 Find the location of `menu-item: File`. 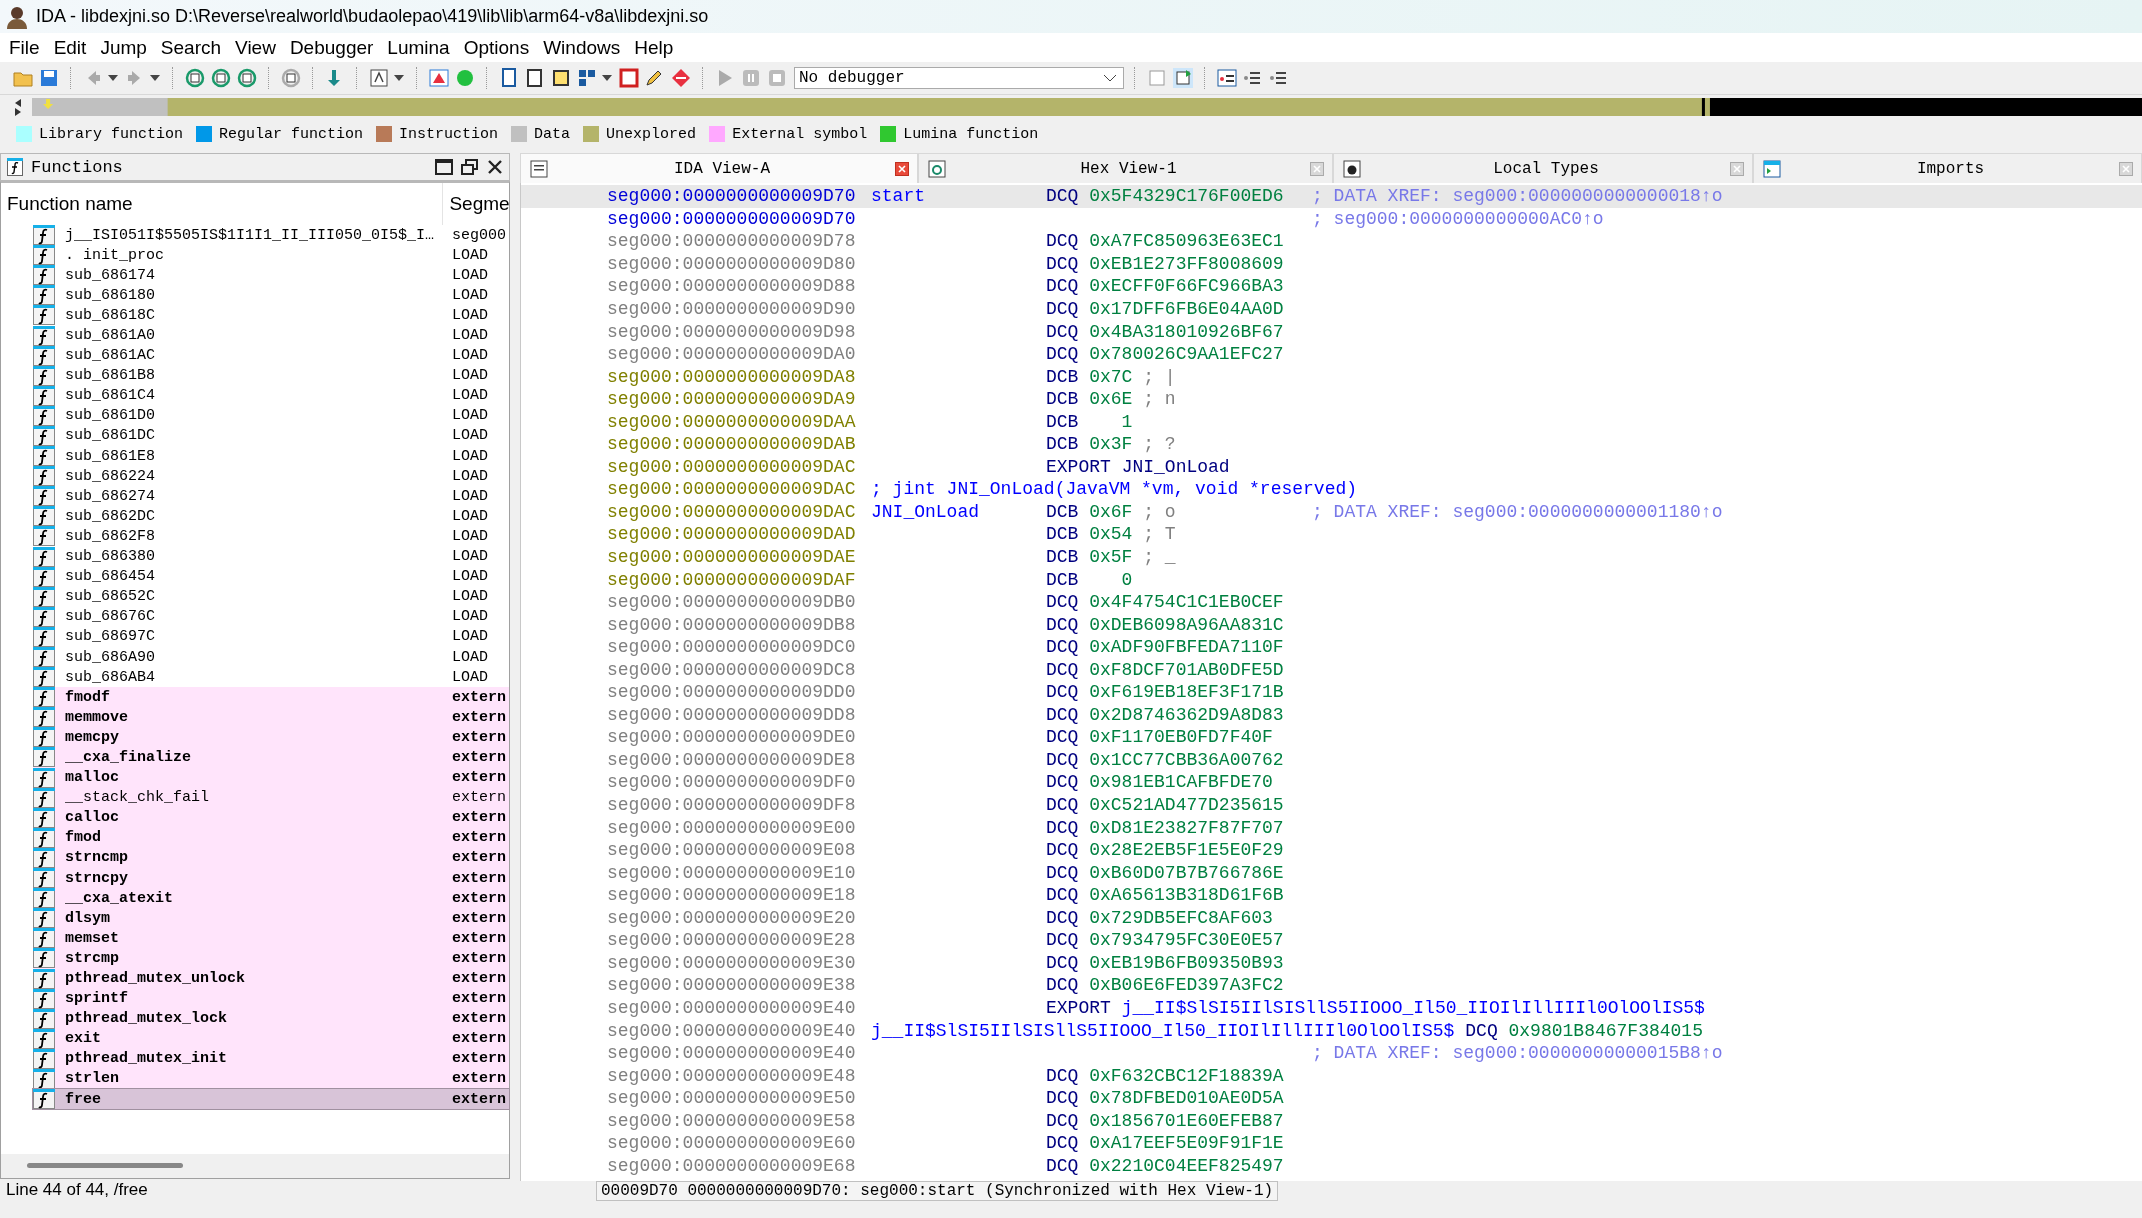

menu-item: File is located at coordinates (24, 47).